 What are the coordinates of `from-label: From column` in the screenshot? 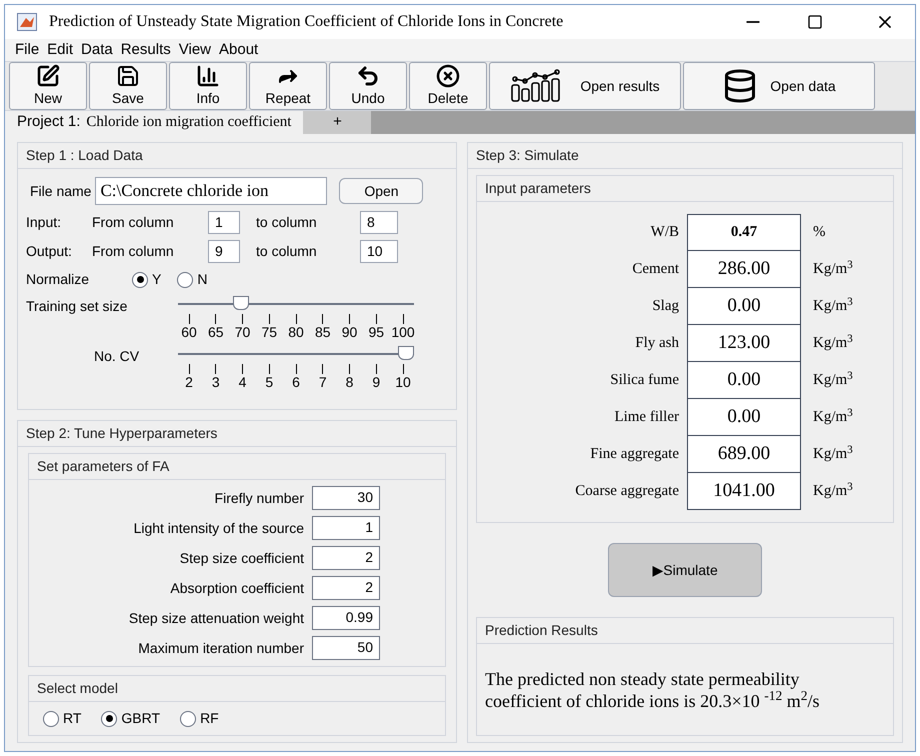 It's located at (133, 222).